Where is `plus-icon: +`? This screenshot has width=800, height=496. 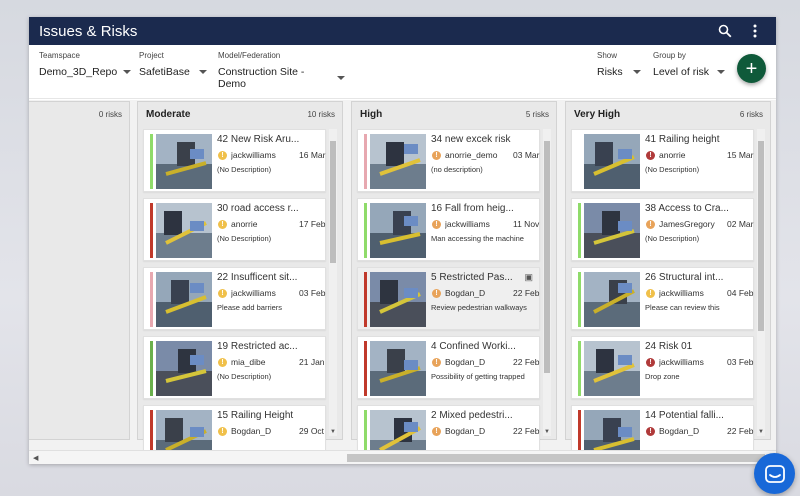
plus-icon: + is located at coordinates (751, 68).